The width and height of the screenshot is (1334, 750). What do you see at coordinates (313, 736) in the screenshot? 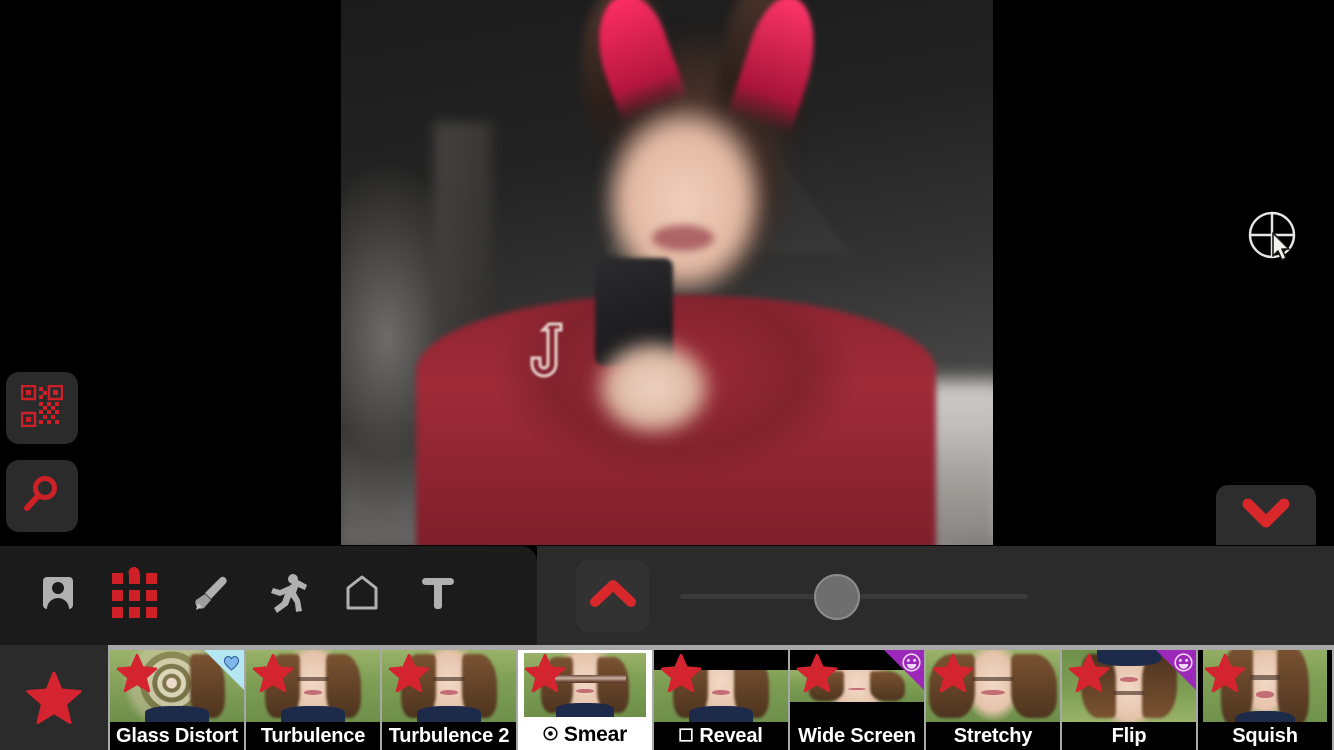
I see `effect-label: Turbulence` at bounding box center [313, 736].